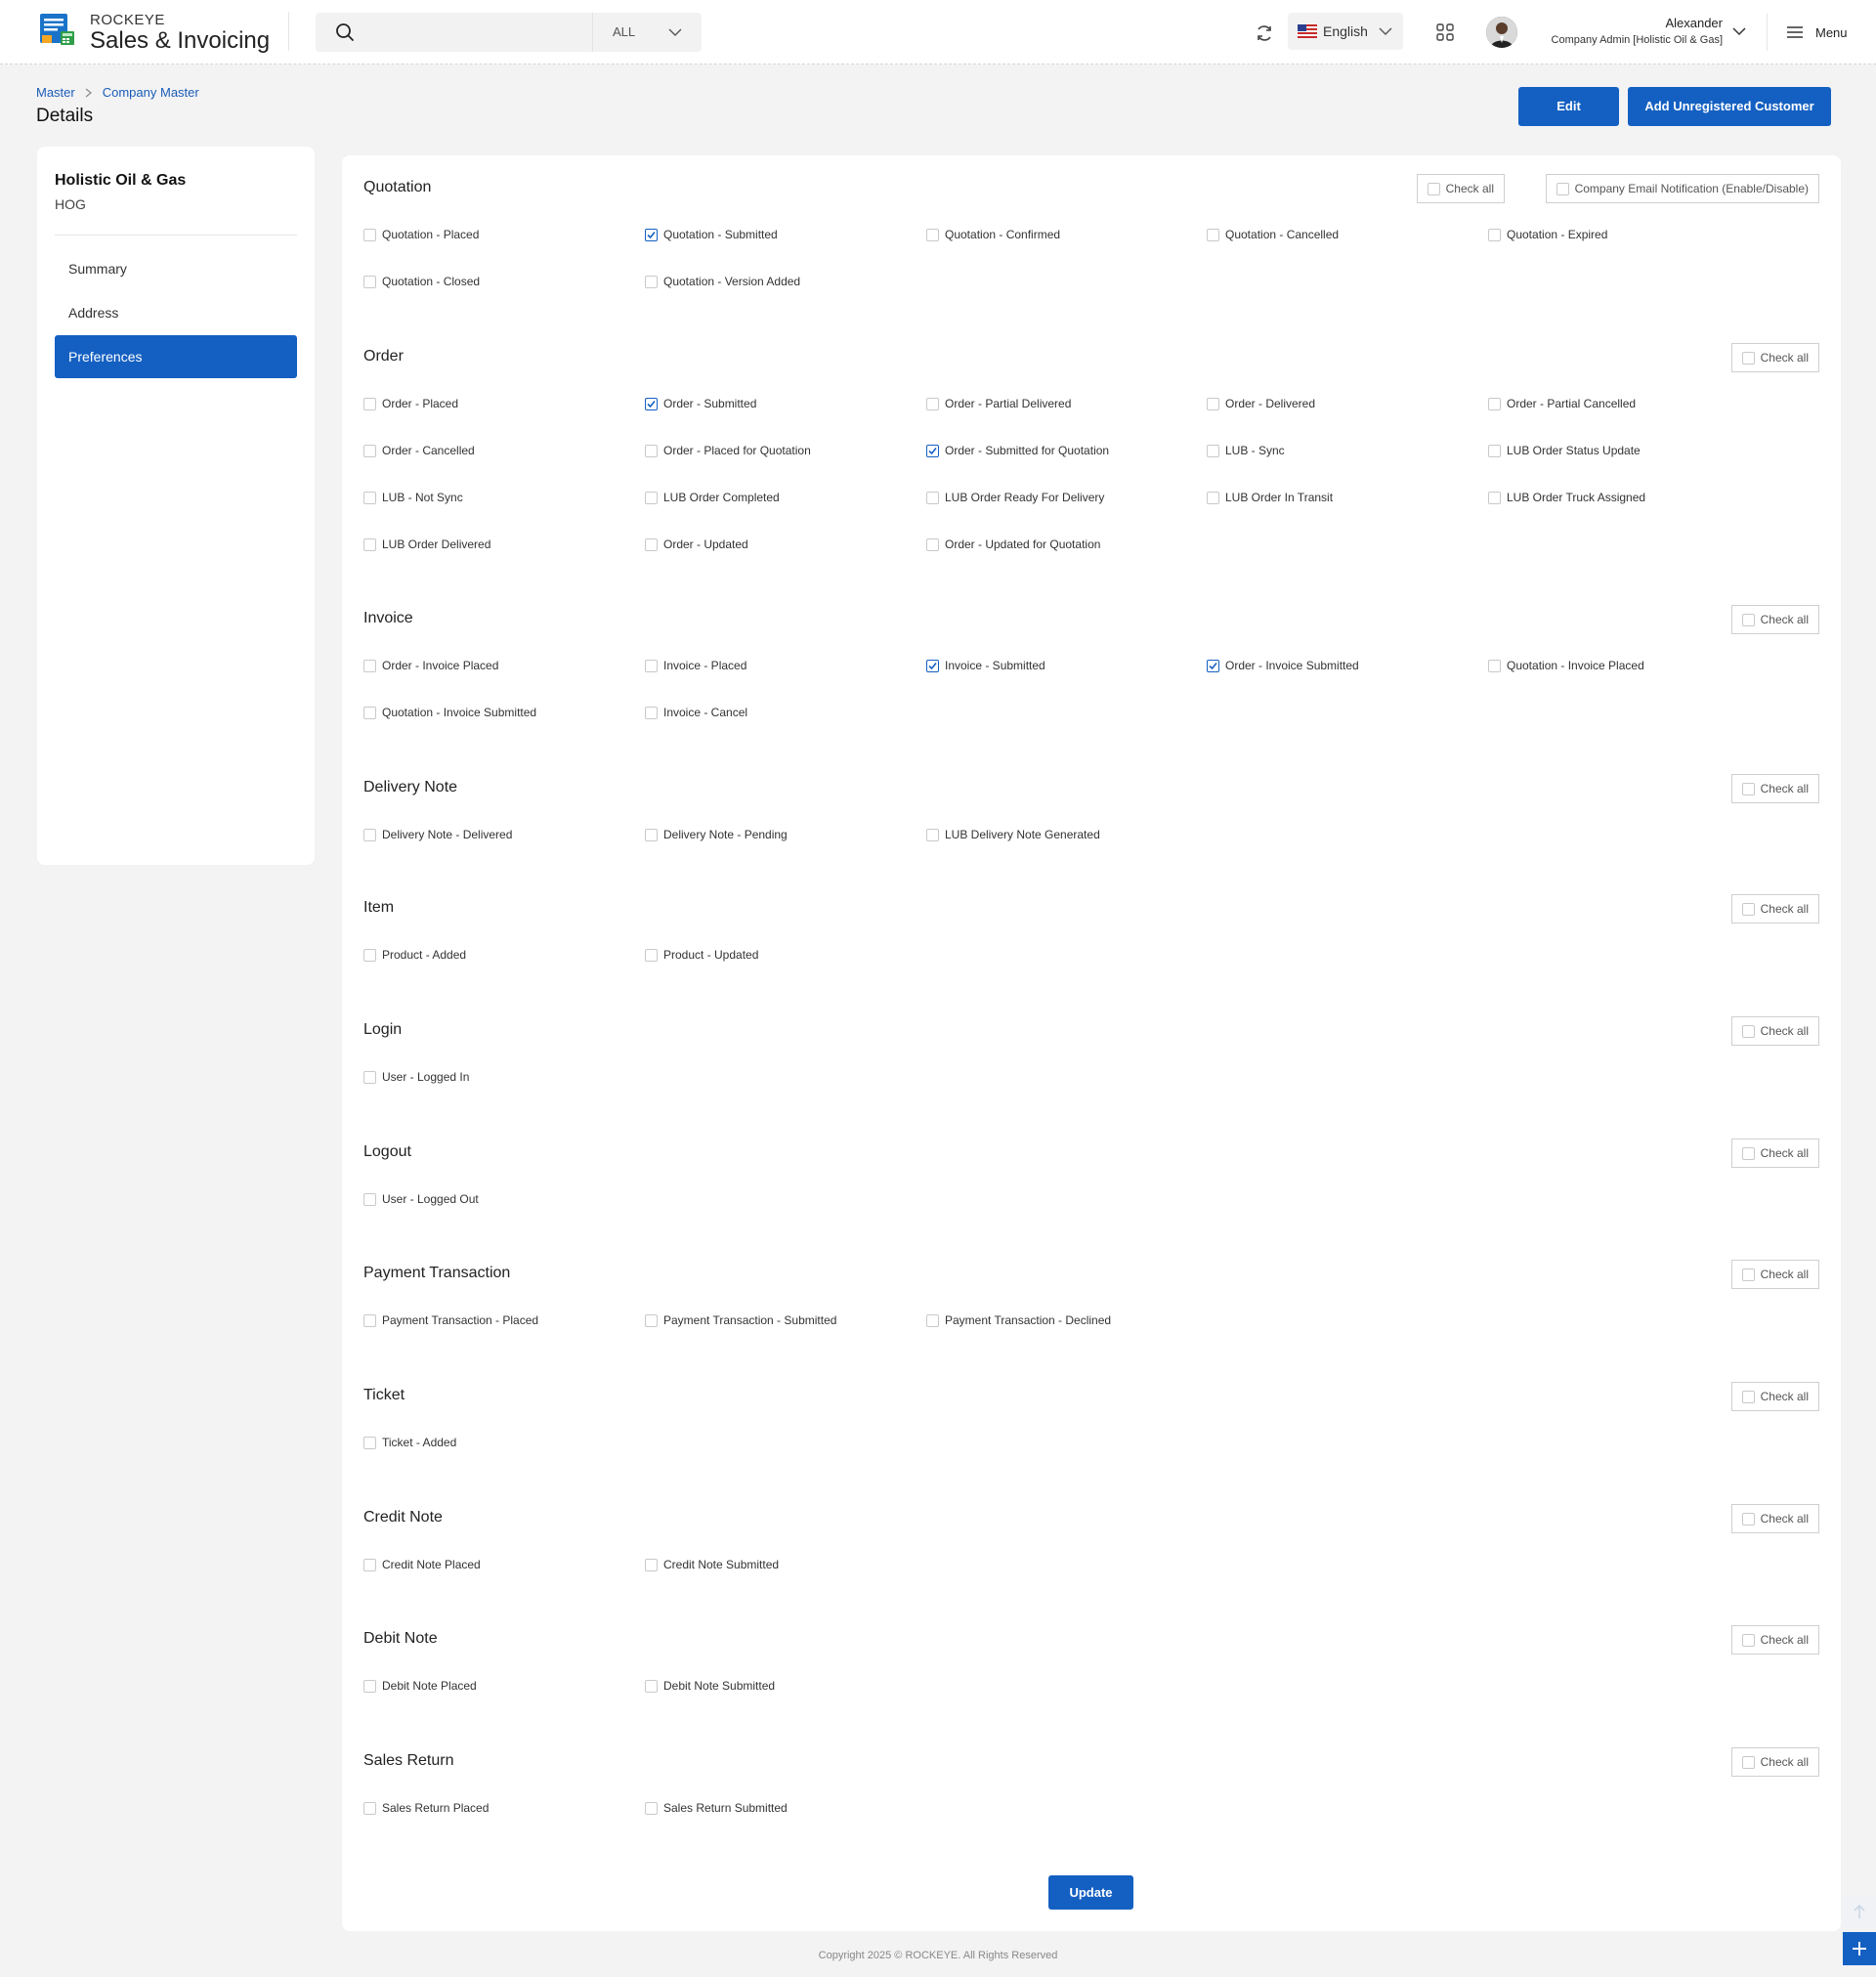 The height and width of the screenshot is (1977, 1876). What do you see at coordinates (421, 234) in the screenshot?
I see `option-quotation-placed: Quotation - Placed` at bounding box center [421, 234].